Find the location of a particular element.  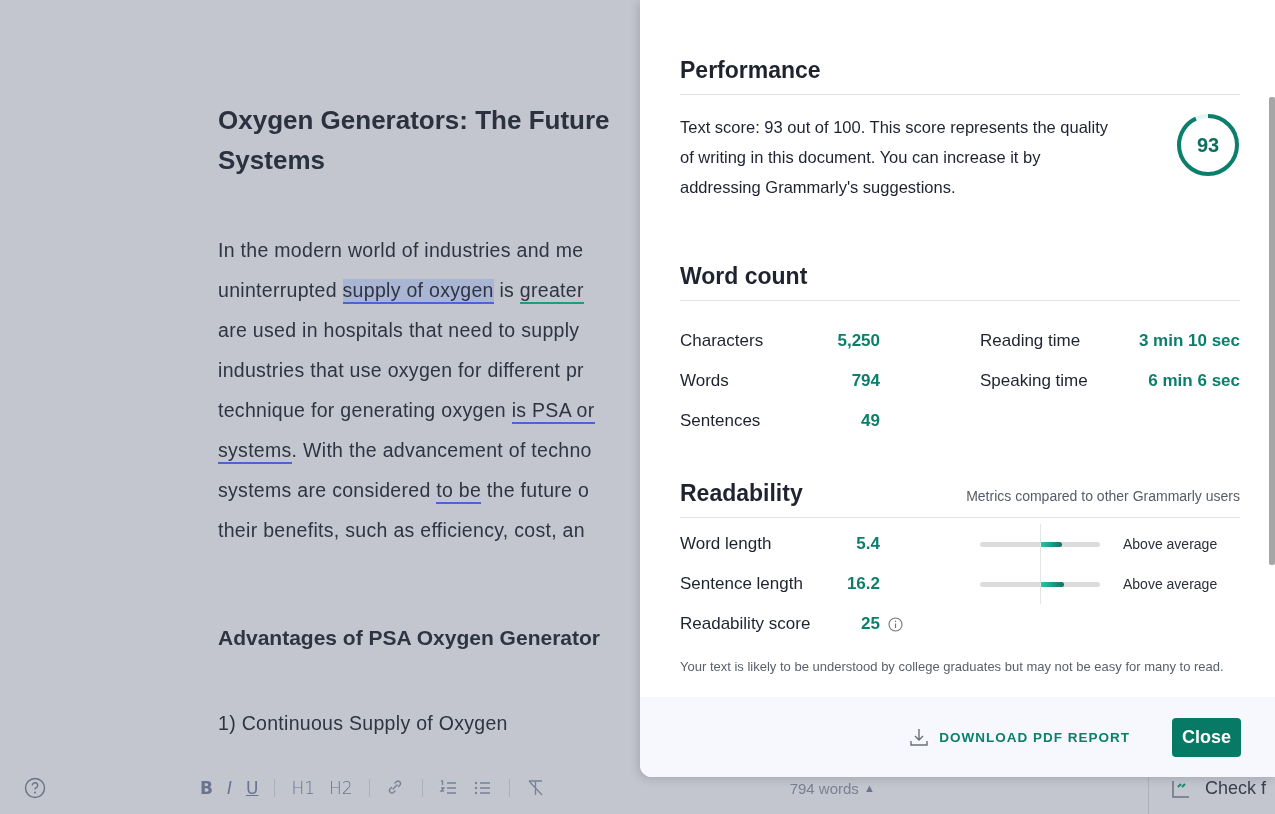

paragraph-line: systems are considered to be the future o is located at coordinates (404, 490).